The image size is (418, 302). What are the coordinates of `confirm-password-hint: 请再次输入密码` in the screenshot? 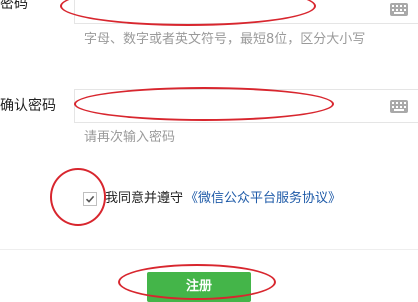 It's located at (130, 137).